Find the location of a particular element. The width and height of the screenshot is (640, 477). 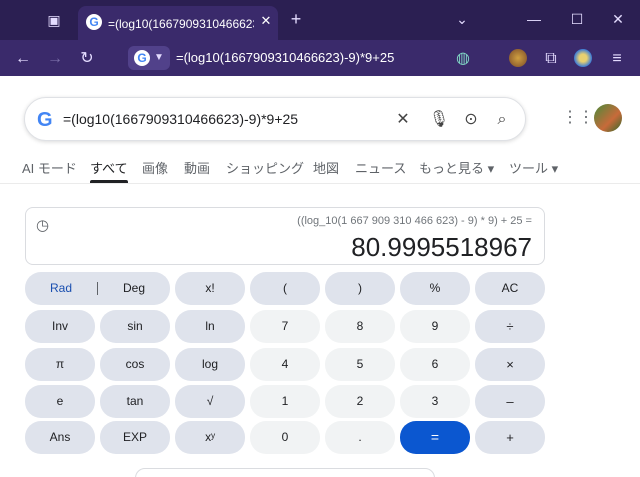

close-paren-key: ) is located at coordinates (360, 288).